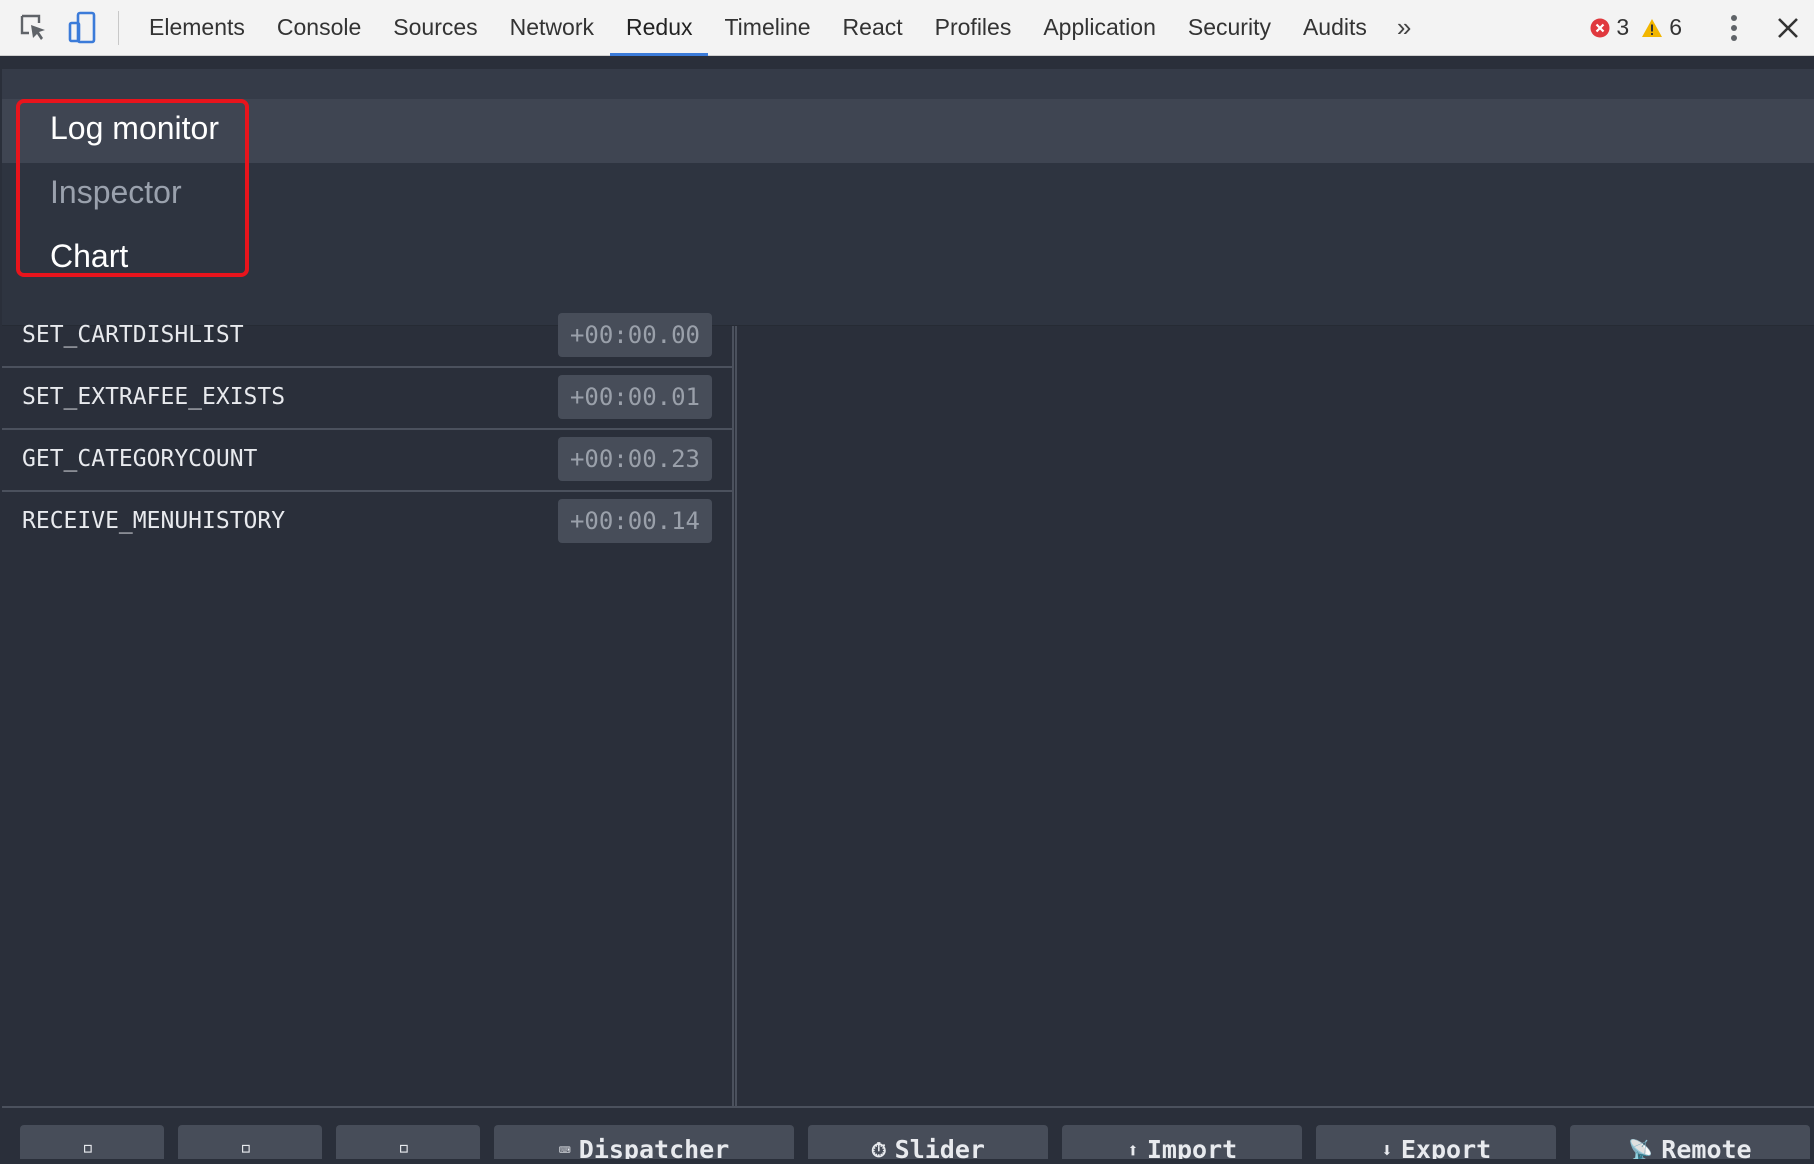 This screenshot has height=1164, width=1814. Describe the element at coordinates (928, 1142) in the screenshot. I see `slider-button: ⏱ Slider` at that location.